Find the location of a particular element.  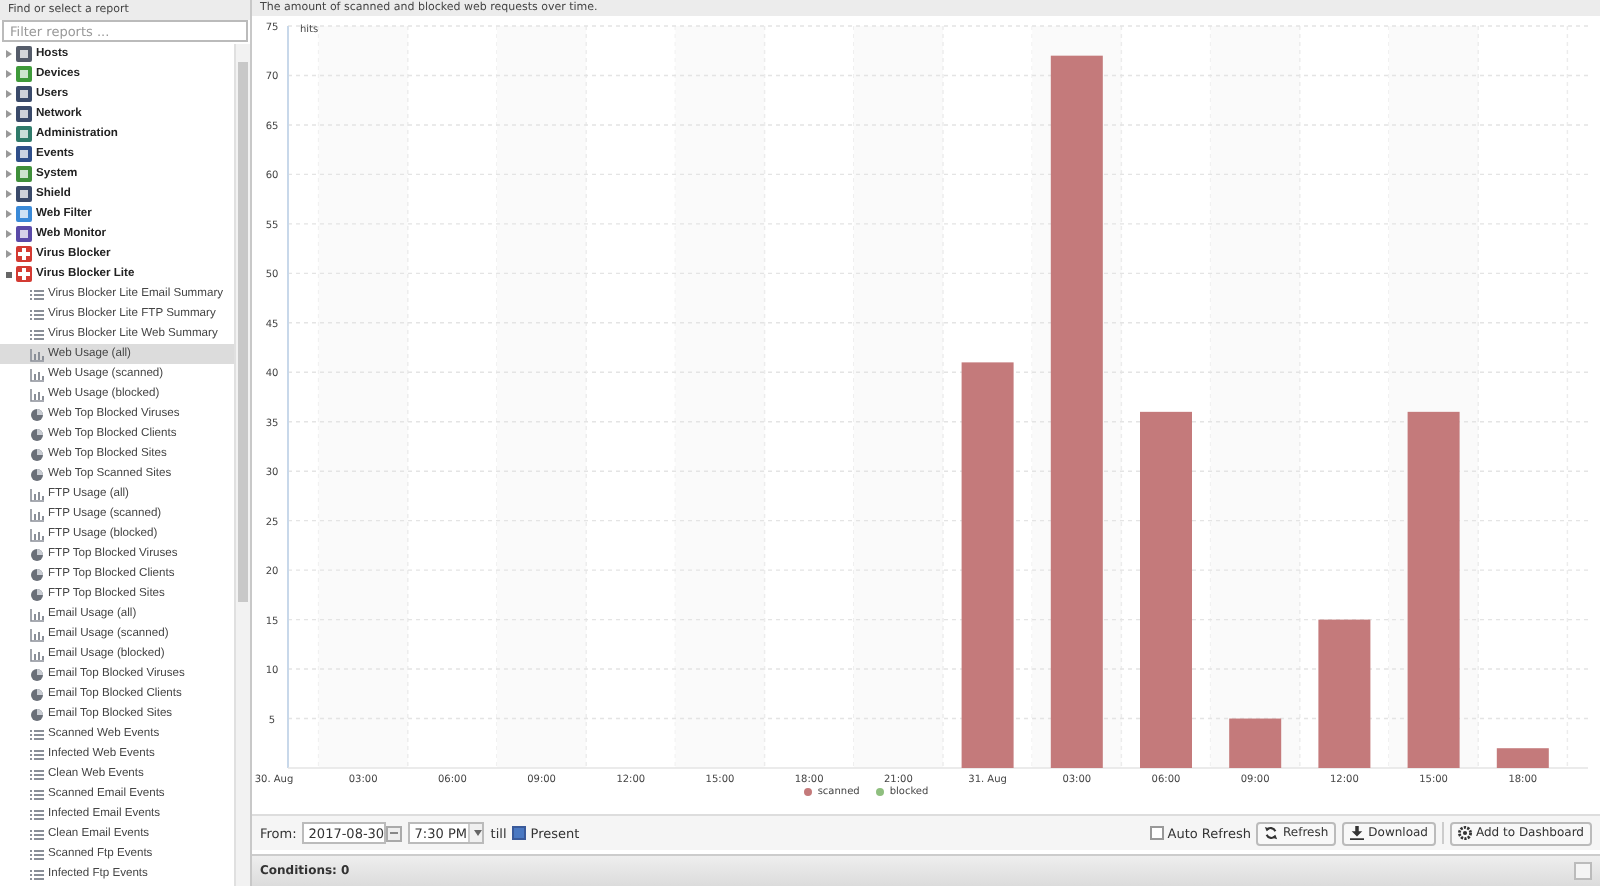

download-icon is located at coordinates (1357, 833).